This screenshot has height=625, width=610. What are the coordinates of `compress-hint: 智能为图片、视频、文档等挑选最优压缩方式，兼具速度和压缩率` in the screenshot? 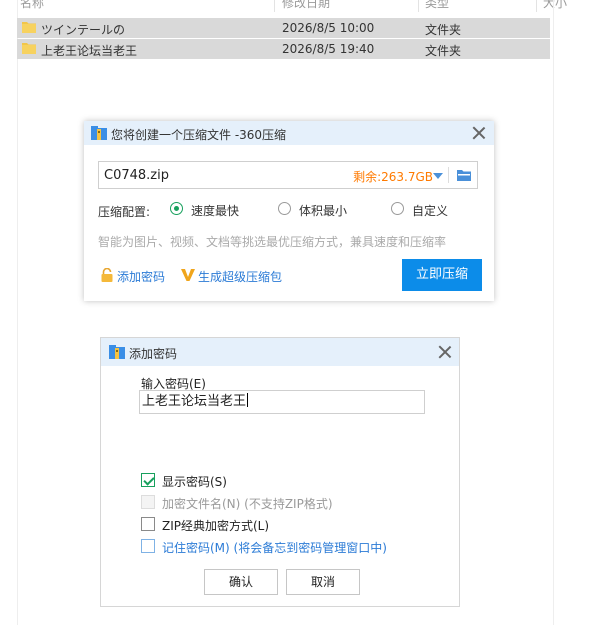 It's located at (272, 242).